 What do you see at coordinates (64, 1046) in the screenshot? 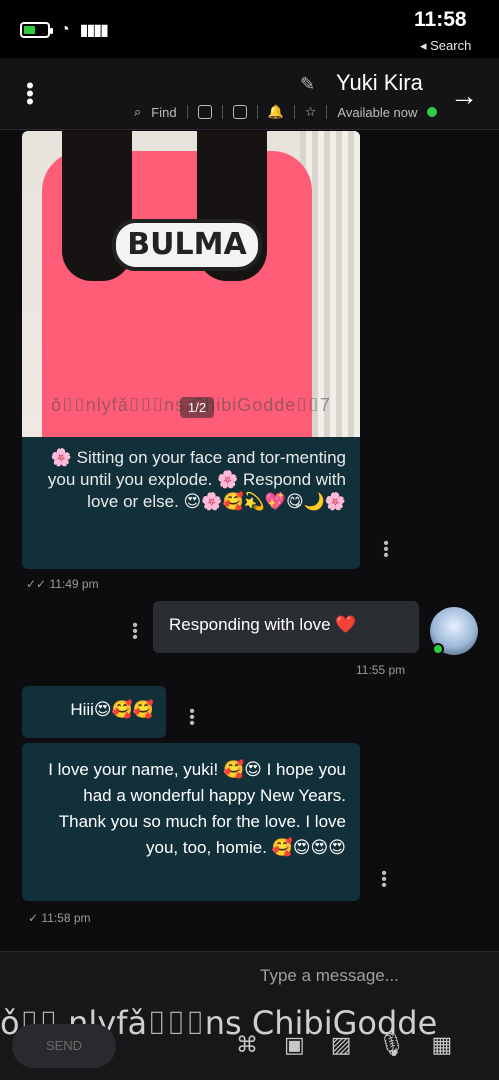
I see `send-button: SEND` at bounding box center [64, 1046].